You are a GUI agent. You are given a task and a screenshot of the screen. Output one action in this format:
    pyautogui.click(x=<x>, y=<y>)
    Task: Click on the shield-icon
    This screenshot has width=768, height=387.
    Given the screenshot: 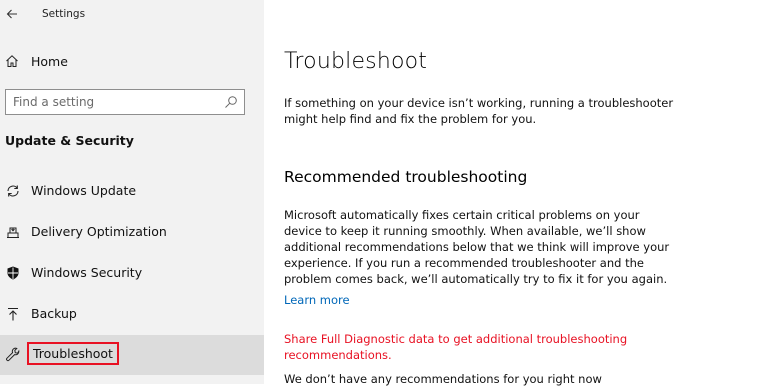 What is the action you would take?
    pyautogui.click(x=13, y=273)
    